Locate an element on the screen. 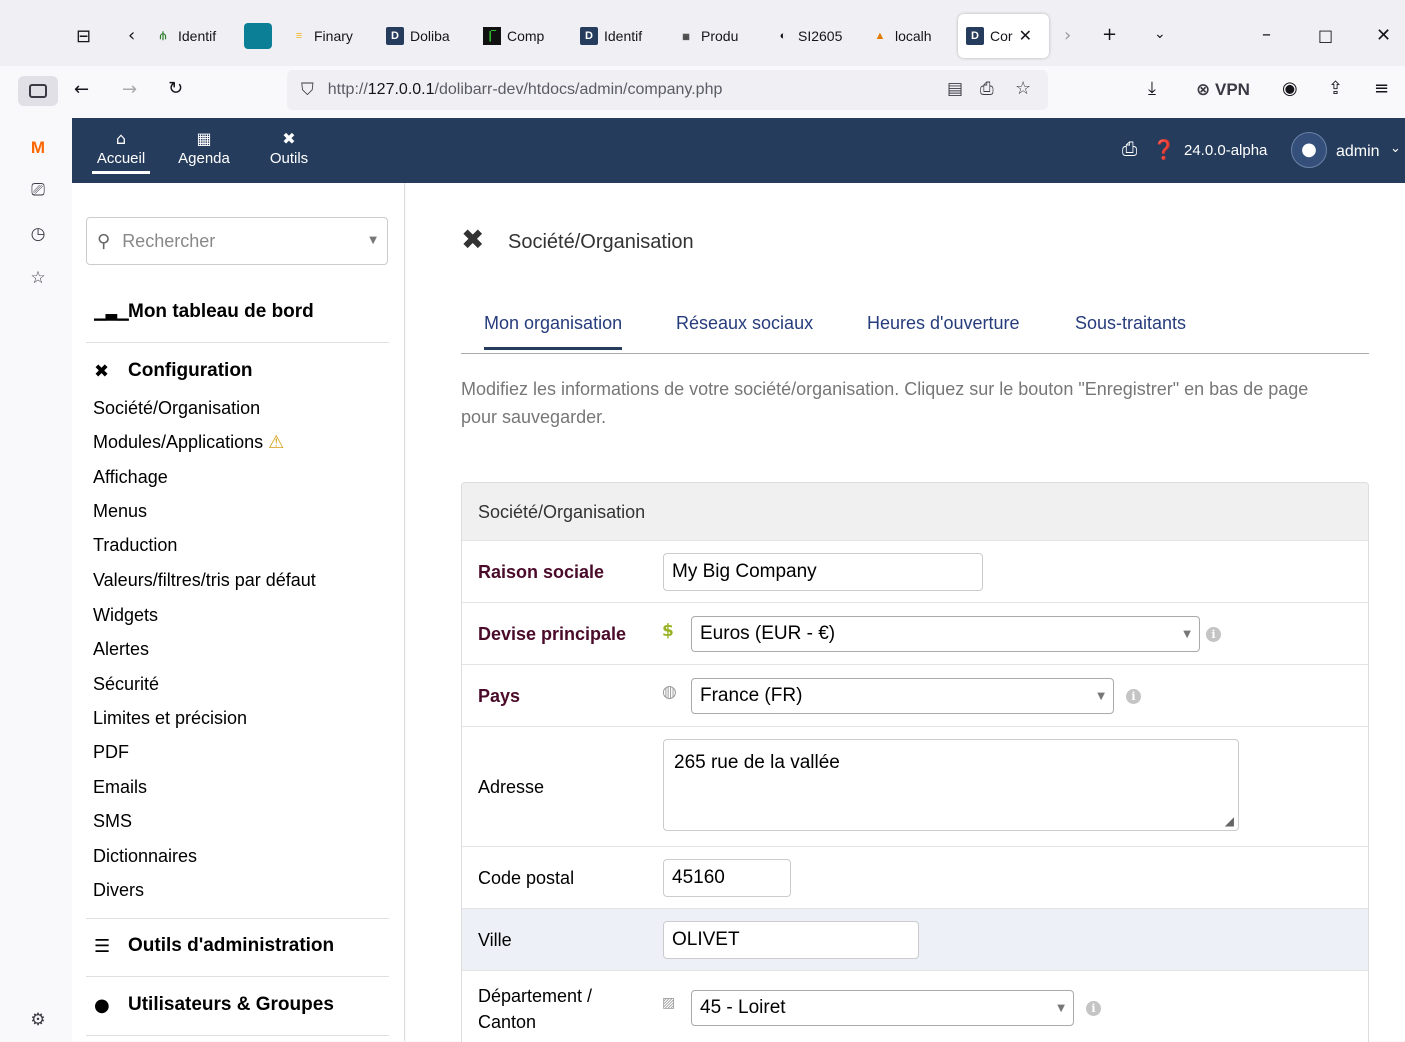 This screenshot has height=1042, width=1405. save-page-icon: ⎙ is located at coordinates (987, 89).